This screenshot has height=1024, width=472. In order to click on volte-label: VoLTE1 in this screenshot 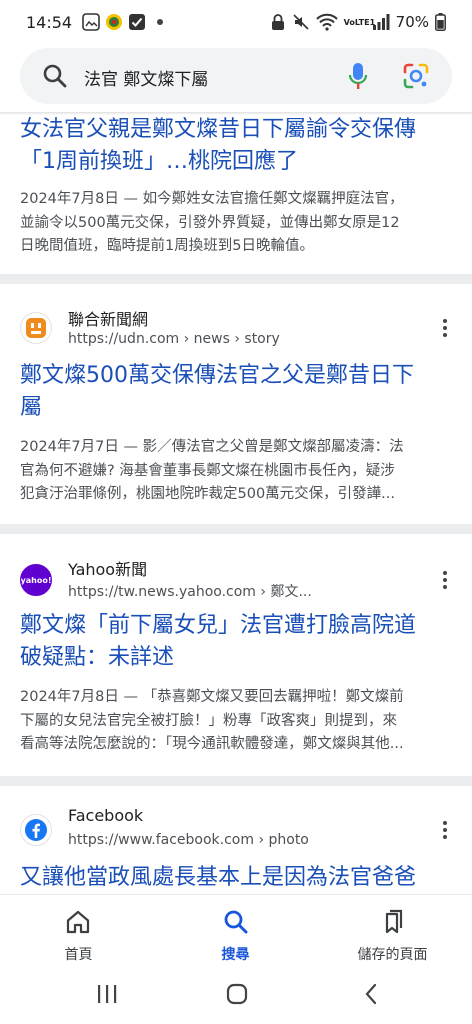, I will do `click(359, 22)`.